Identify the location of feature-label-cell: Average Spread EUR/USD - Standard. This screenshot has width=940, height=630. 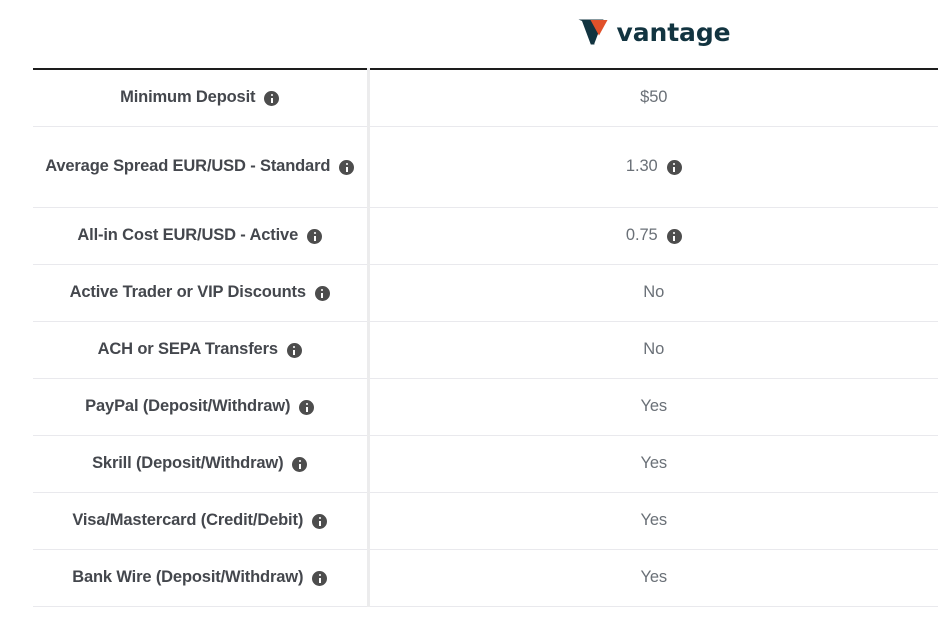
(200, 167).